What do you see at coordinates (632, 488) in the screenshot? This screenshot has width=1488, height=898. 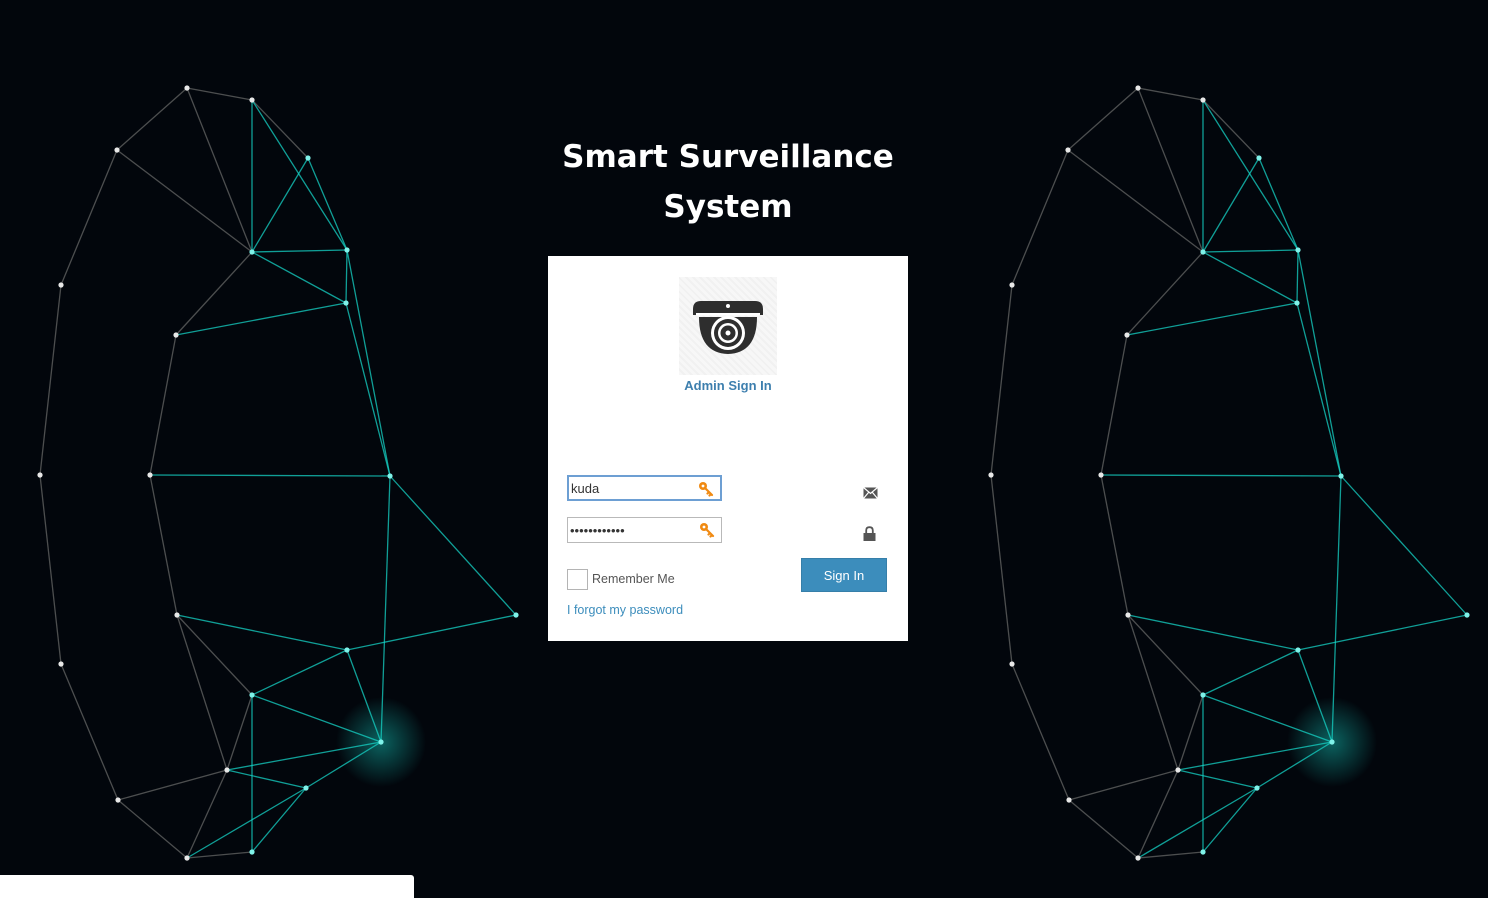 I see `username-input` at bounding box center [632, 488].